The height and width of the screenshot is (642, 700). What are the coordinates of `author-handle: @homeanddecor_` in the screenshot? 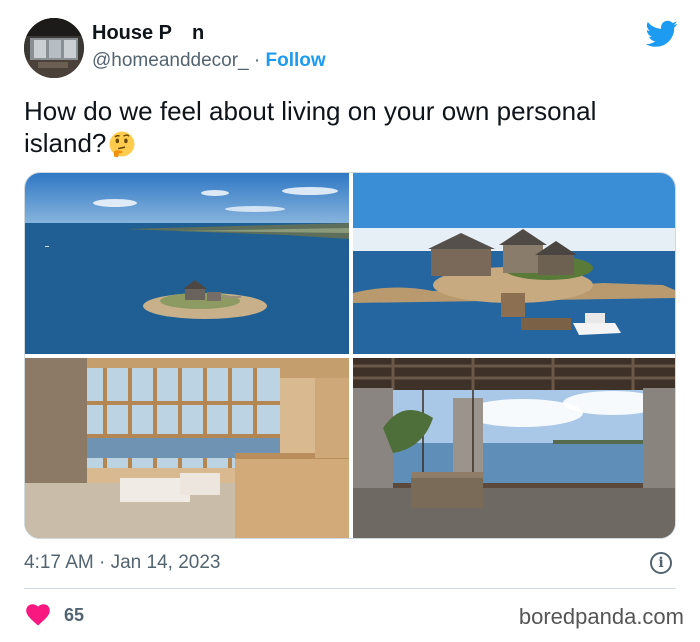 It's located at (170, 60).